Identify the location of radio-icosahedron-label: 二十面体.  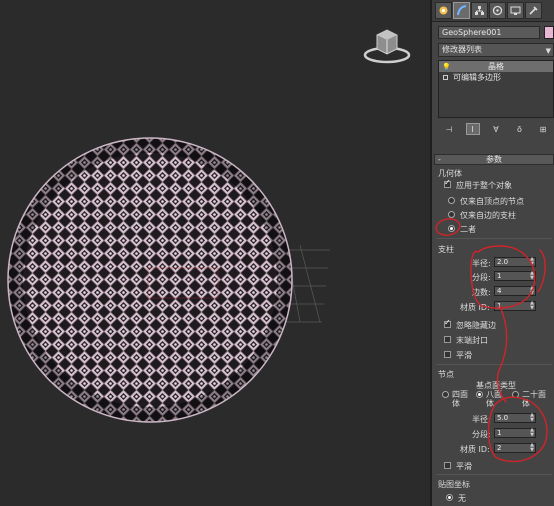
(534, 399).